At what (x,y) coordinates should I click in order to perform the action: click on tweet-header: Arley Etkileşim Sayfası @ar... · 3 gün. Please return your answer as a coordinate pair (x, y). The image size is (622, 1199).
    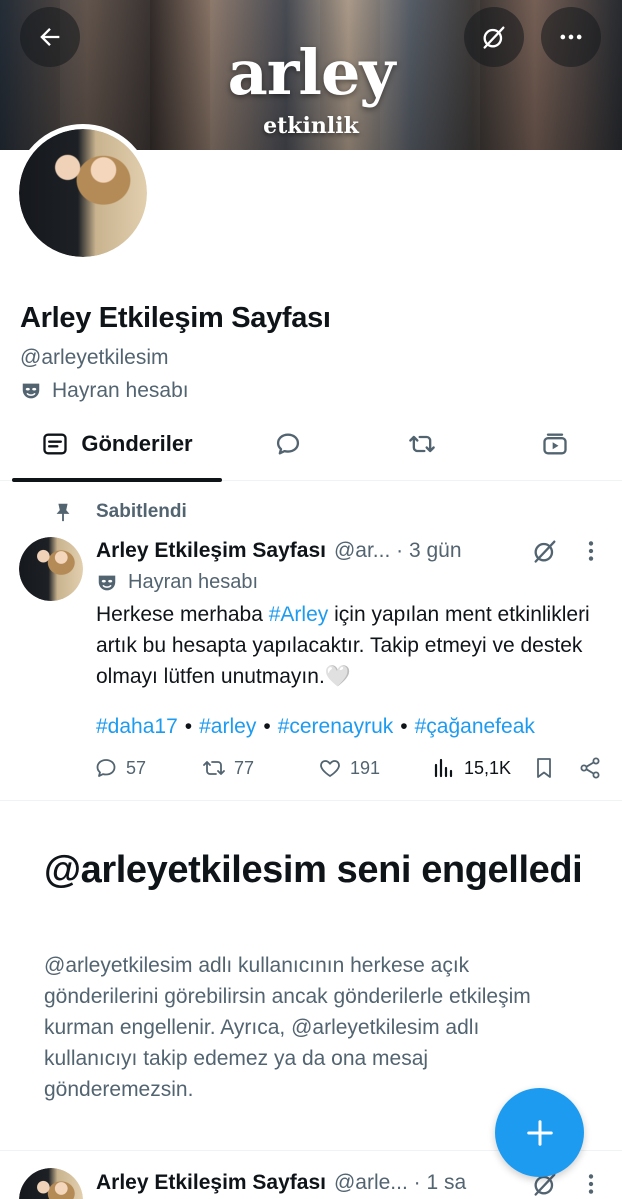
    Looking at the image, I should click on (279, 551).